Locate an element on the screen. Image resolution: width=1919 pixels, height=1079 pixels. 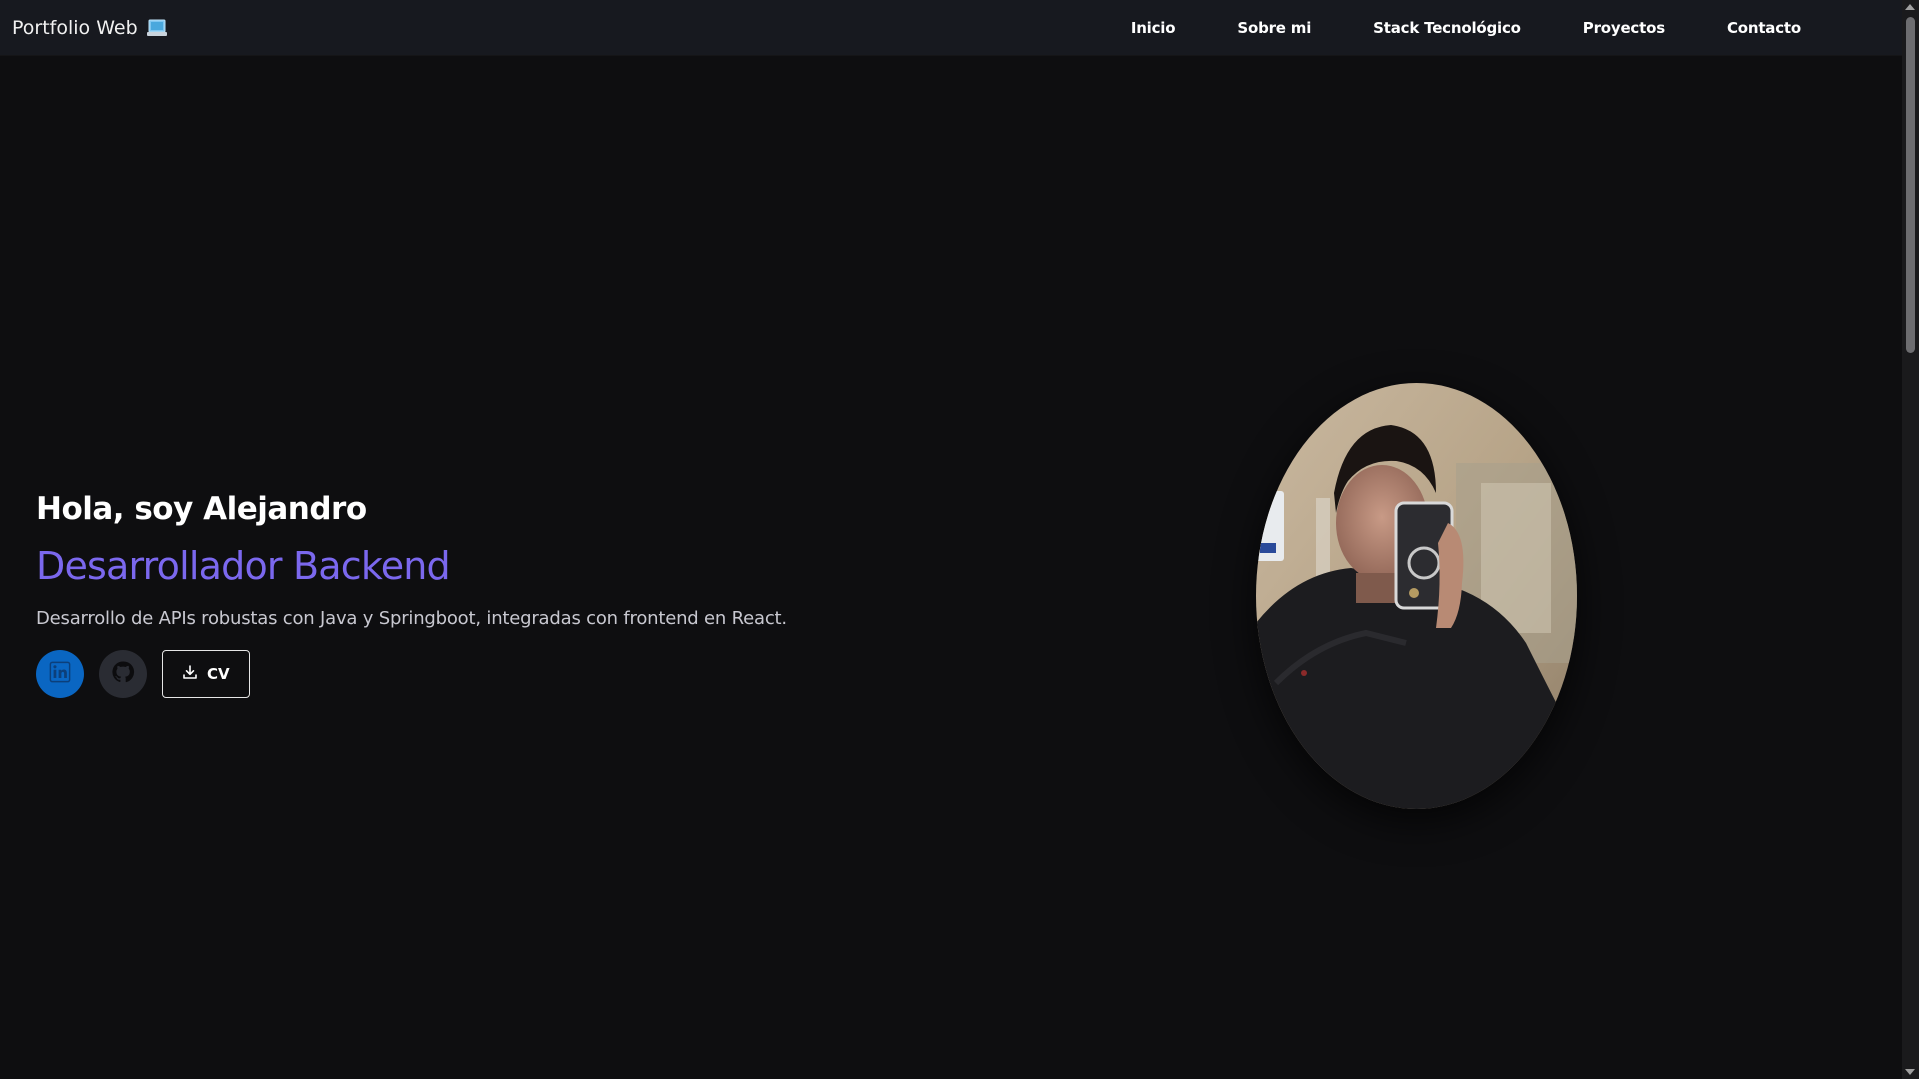
nav-link-stack: Stack Tecnológico is located at coordinates (1447, 28).